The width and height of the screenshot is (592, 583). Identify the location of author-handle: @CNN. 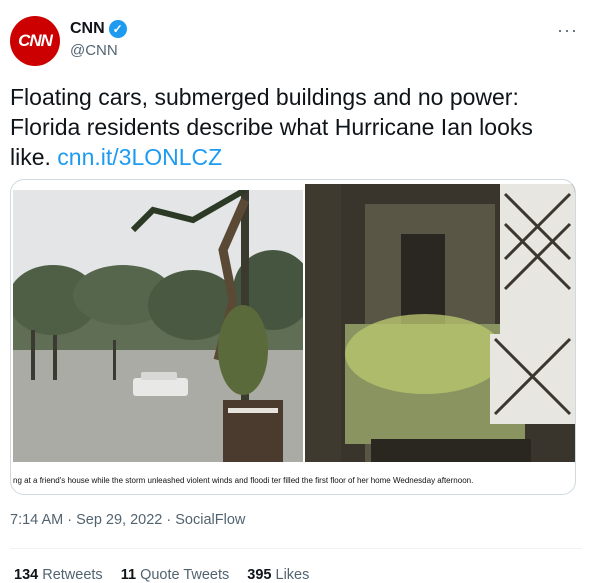
(98, 50).